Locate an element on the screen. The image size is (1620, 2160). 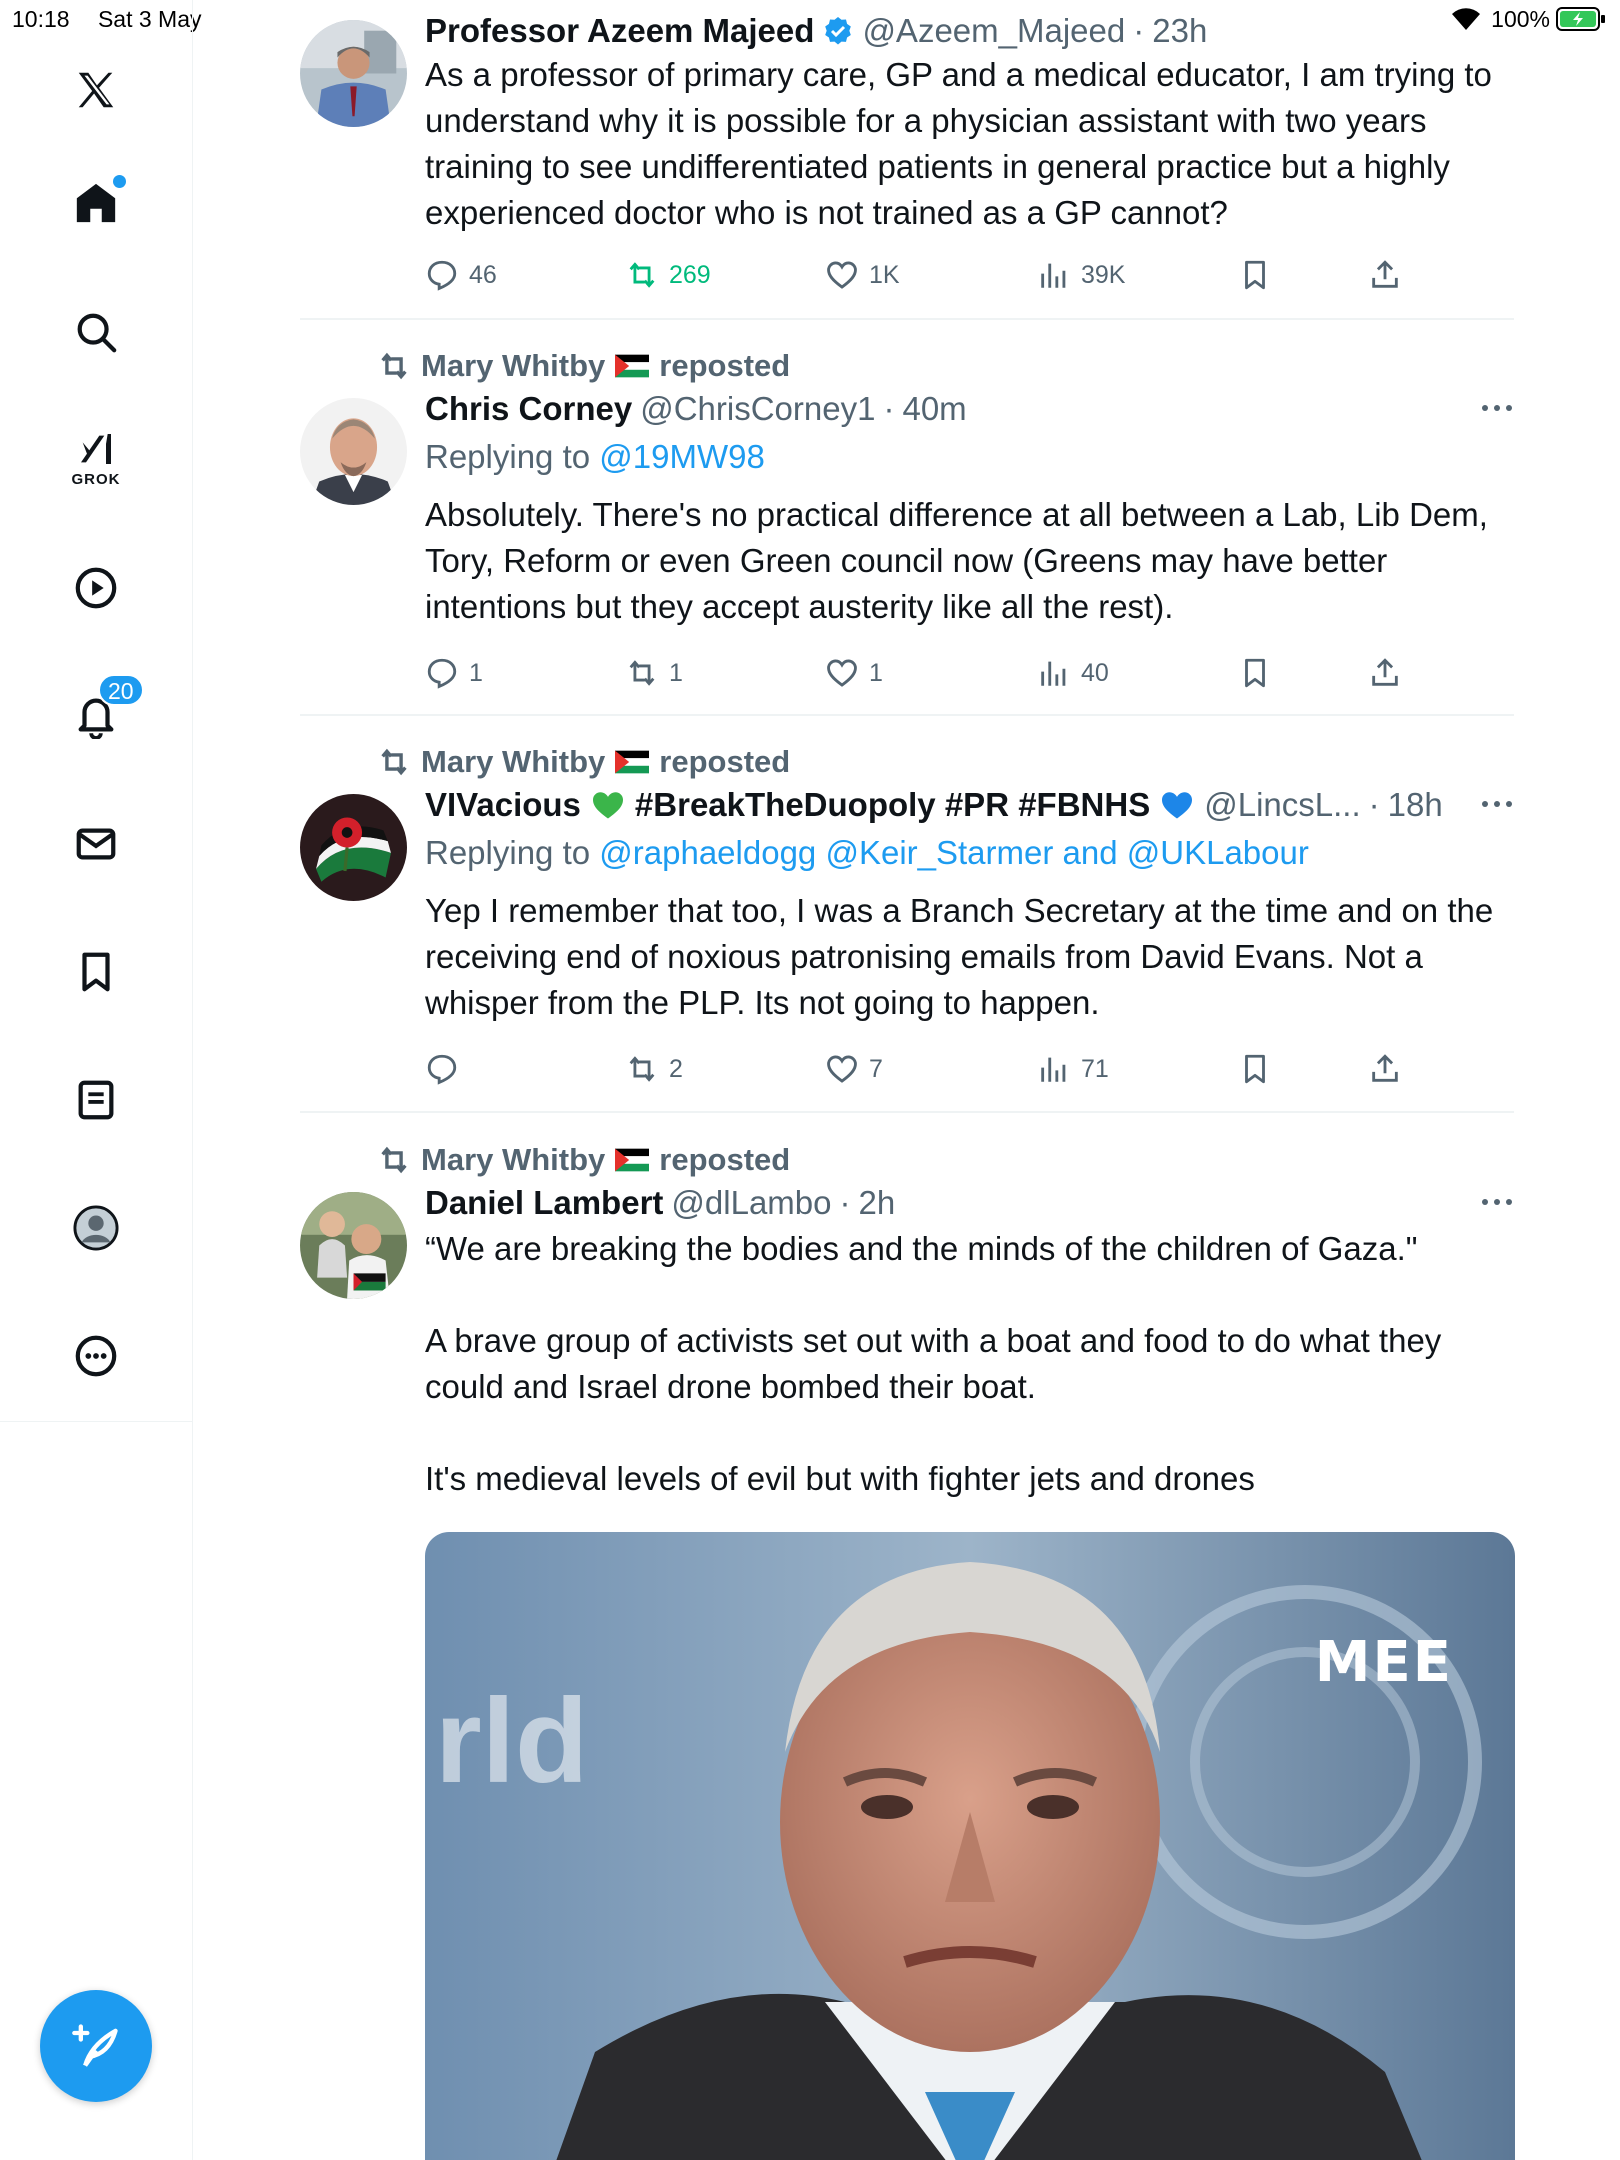
tweet-time: 40m is located at coordinates (934, 409).